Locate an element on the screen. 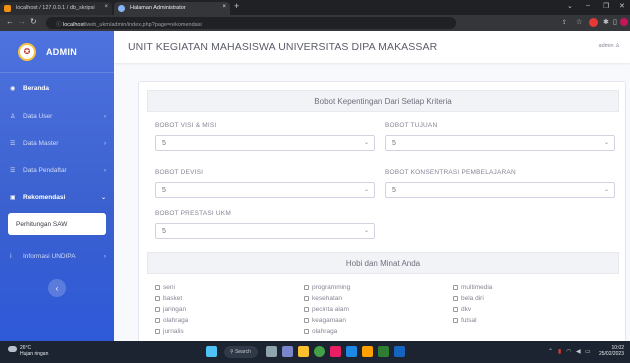 The width and height of the screenshot is (630, 363). app-icon is located at coordinates (367, 351).